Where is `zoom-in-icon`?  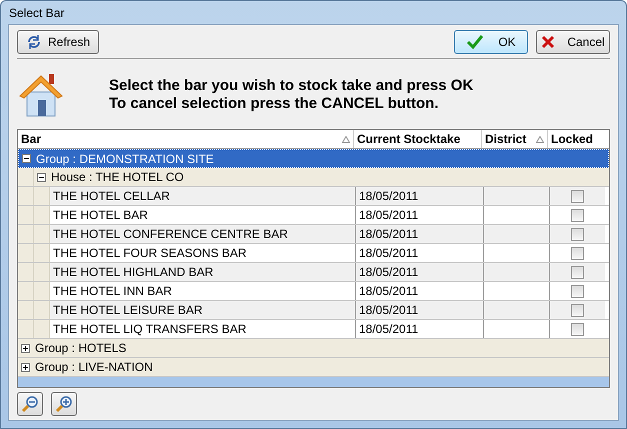
zoom-in-icon is located at coordinates (64, 404).